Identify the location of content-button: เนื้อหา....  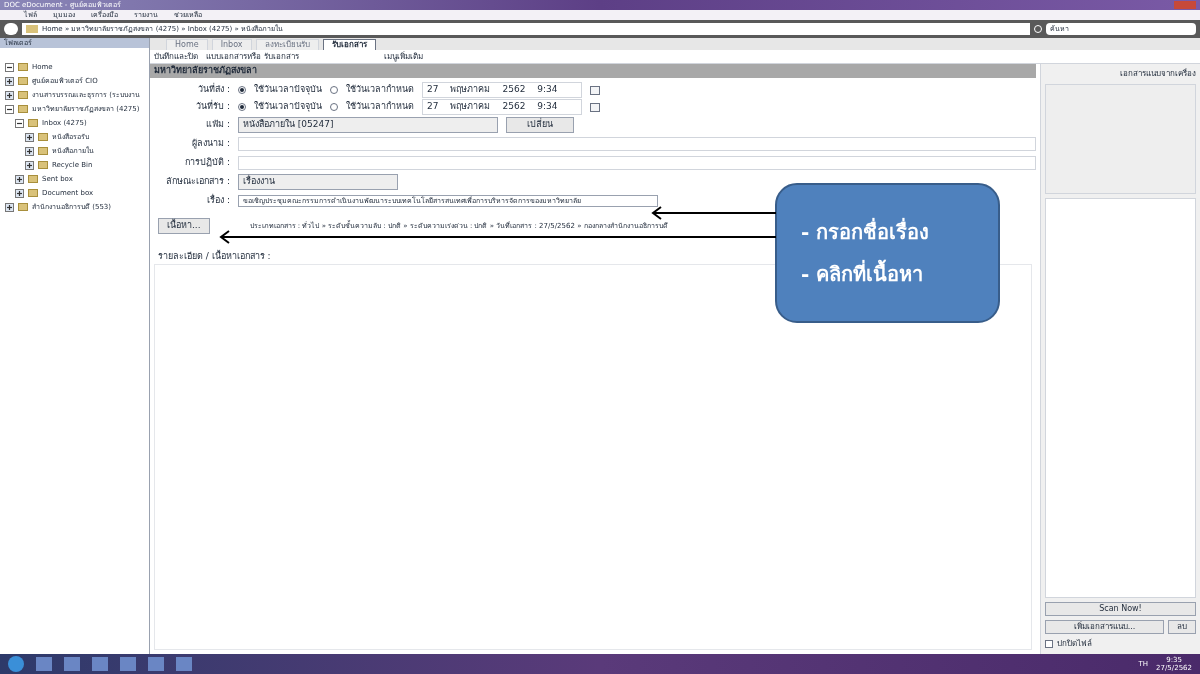
(184, 226).